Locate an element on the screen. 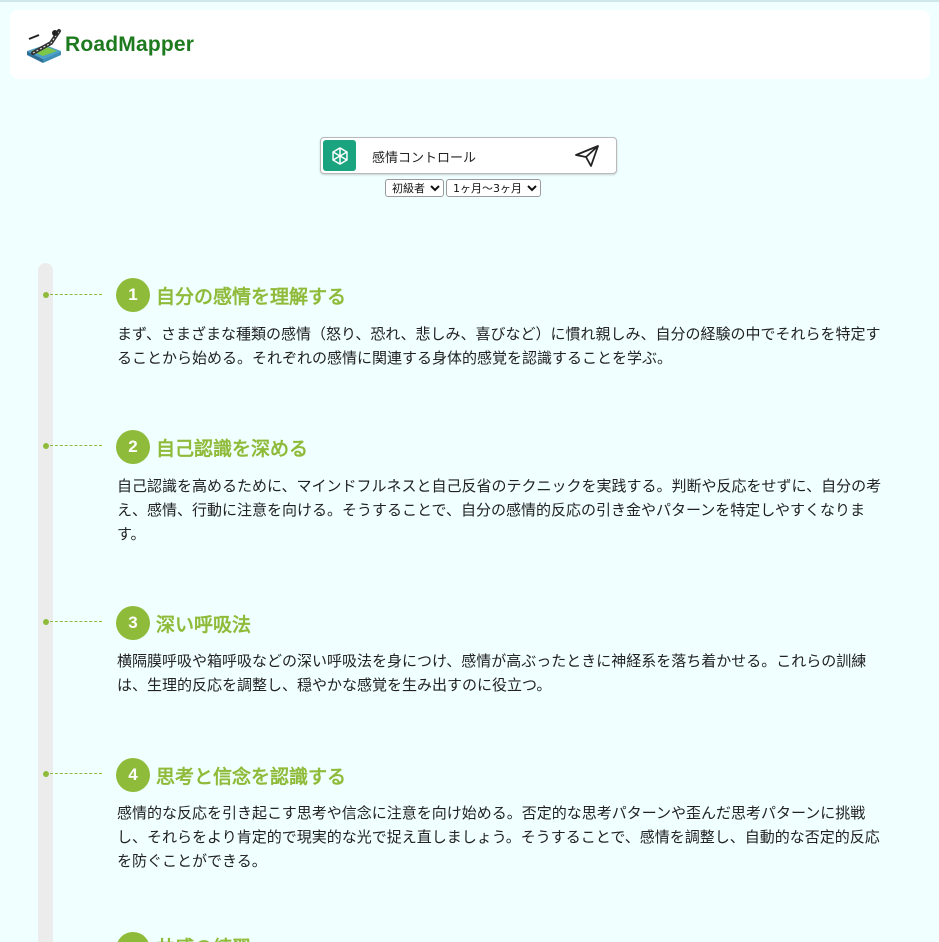  step-title: 思考と信念を認識する is located at coordinates (251, 777).